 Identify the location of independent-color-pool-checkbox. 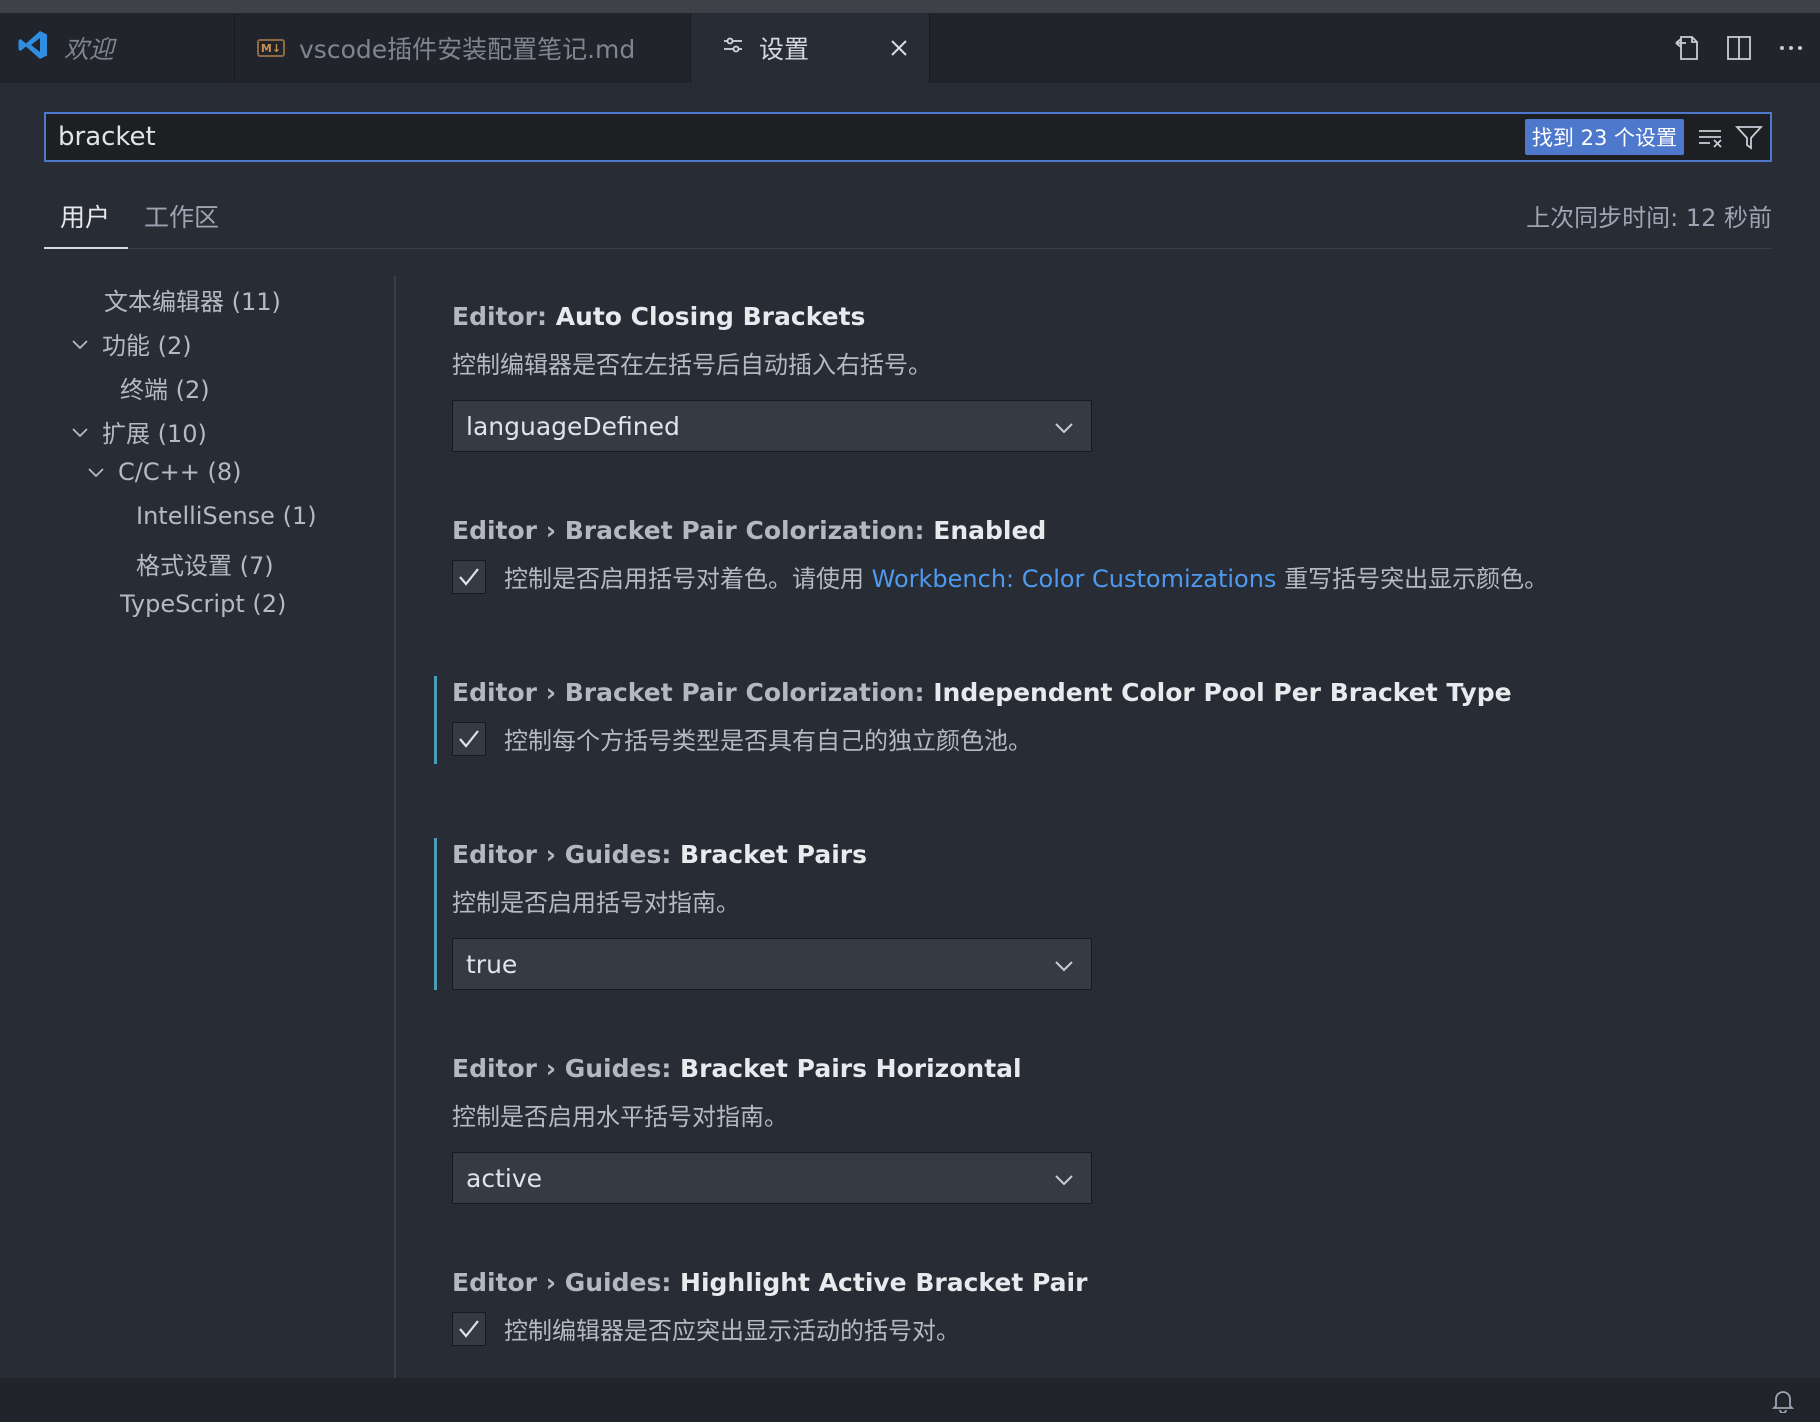
(469, 738).